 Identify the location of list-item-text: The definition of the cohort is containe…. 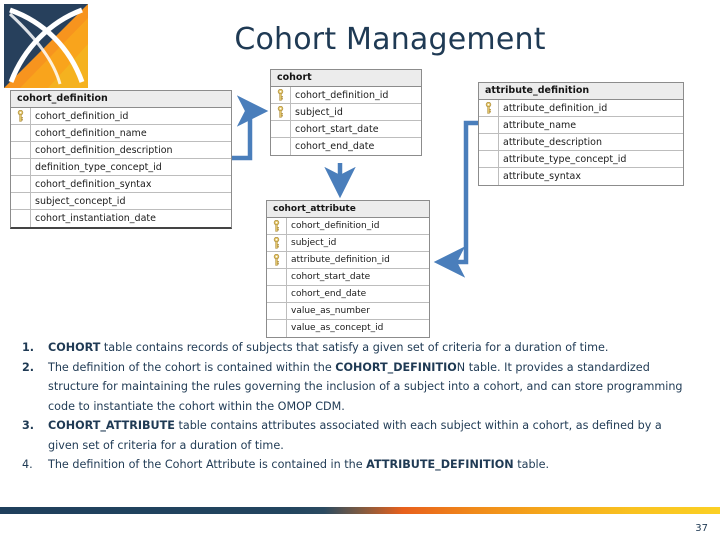
(365, 386).